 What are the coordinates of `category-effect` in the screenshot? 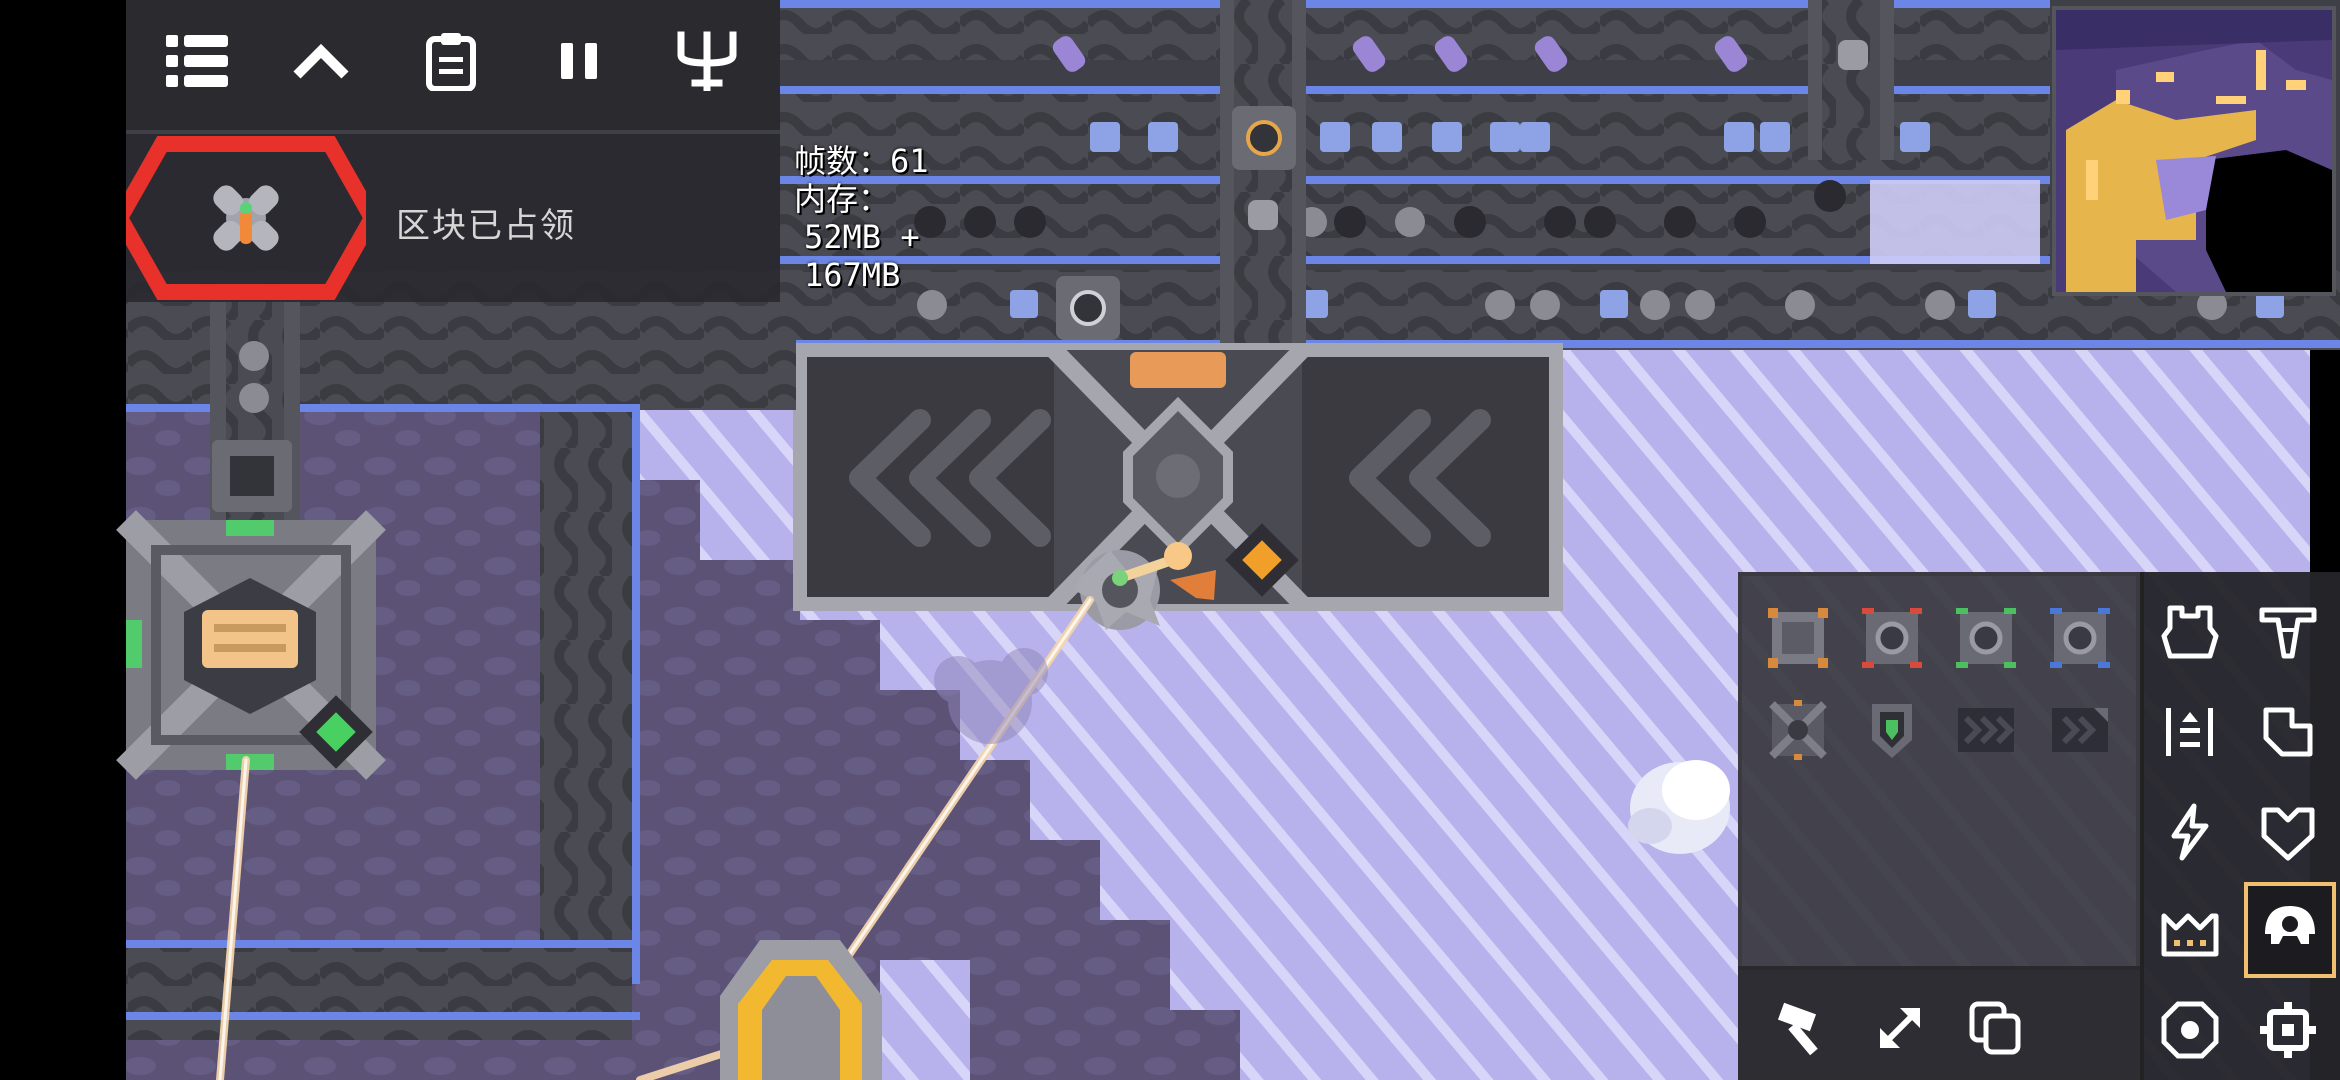 It's located at (2190, 1030).